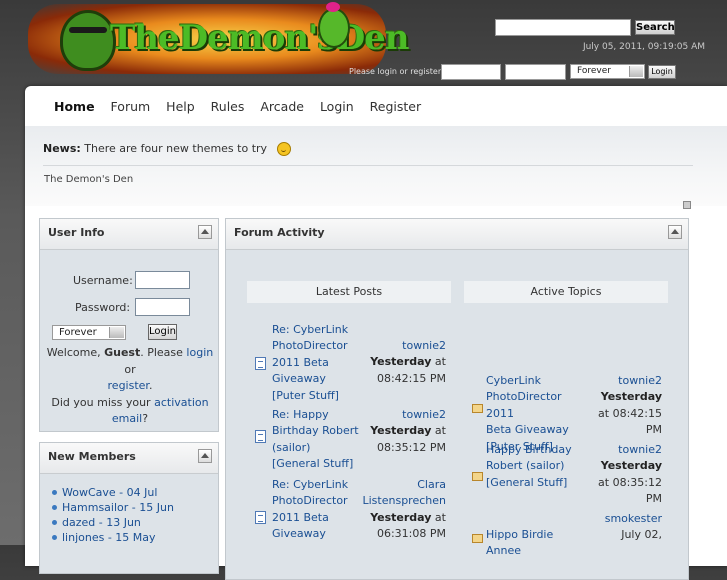  I want to click on or-text: or, so click(130, 369).